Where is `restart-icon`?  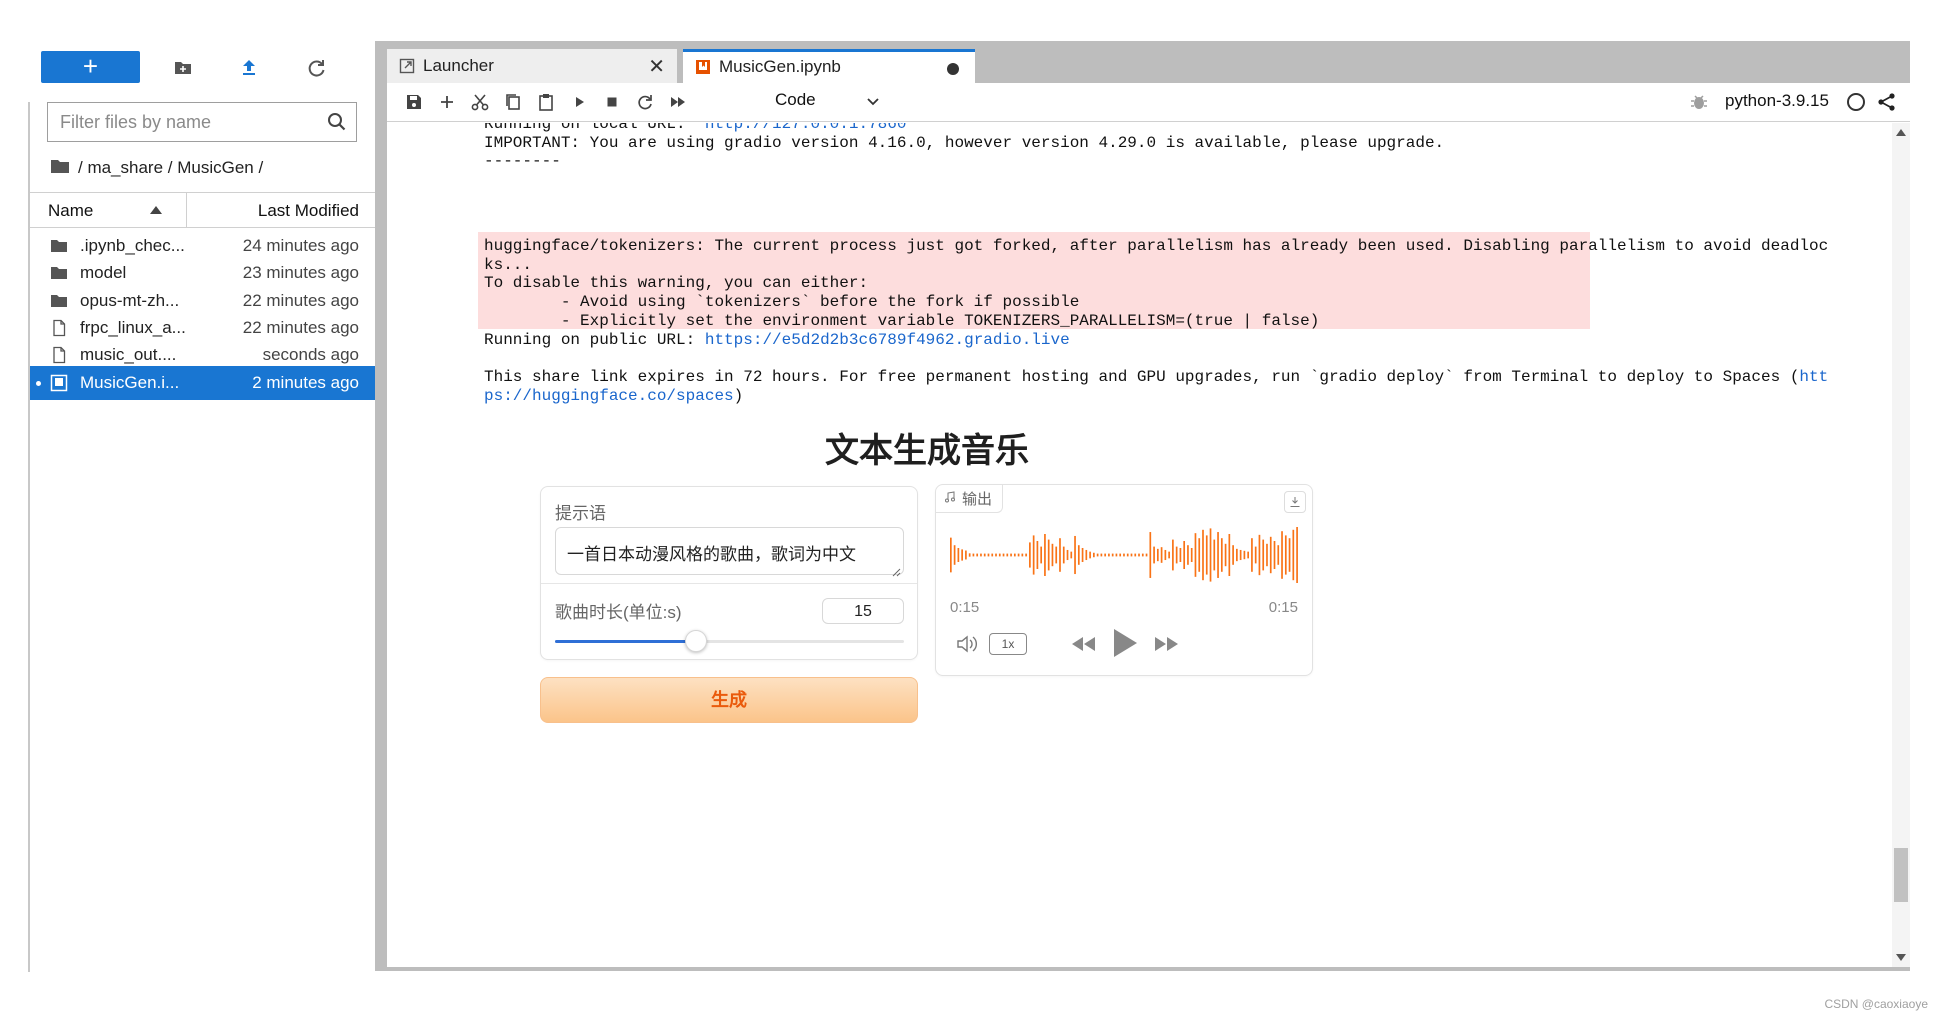 restart-icon is located at coordinates (645, 102).